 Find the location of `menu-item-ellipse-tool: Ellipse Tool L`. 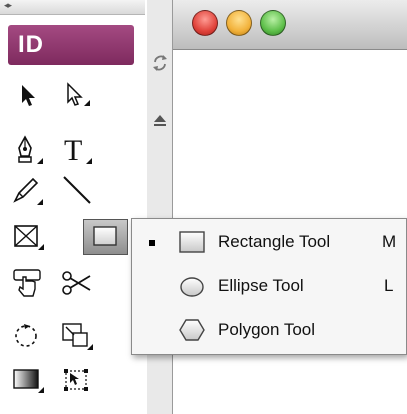

menu-item-ellipse-tool: Ellipse Tool L is located at coordinates (269, 286).